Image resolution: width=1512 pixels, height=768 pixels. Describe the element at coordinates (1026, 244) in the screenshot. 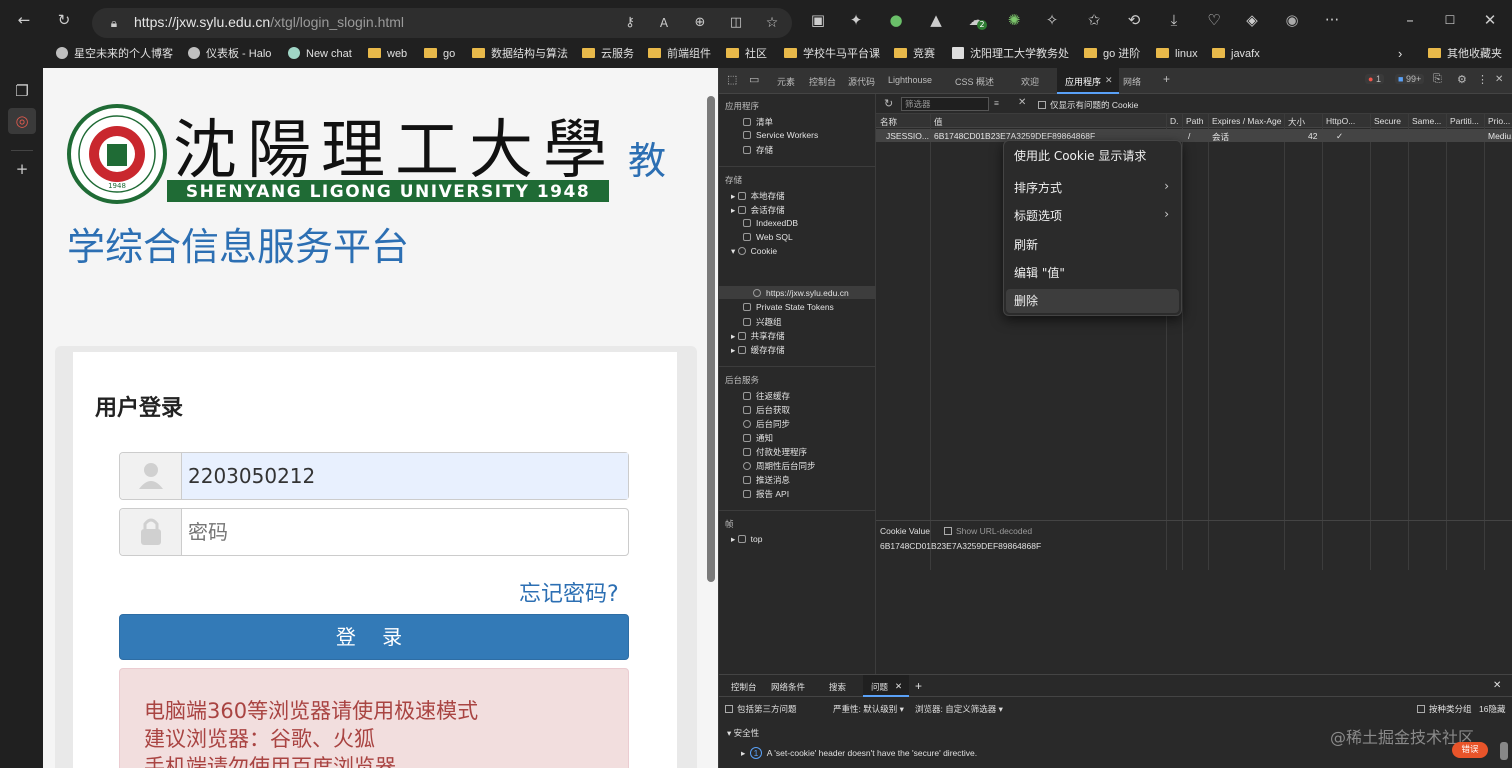

I see `menu-item-refresh: 刷新` at that location.